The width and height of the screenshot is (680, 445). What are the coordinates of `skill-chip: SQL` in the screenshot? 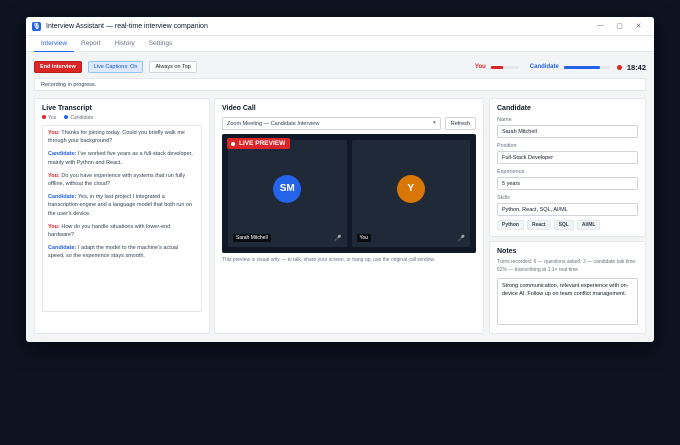 It's located at (563, 225).